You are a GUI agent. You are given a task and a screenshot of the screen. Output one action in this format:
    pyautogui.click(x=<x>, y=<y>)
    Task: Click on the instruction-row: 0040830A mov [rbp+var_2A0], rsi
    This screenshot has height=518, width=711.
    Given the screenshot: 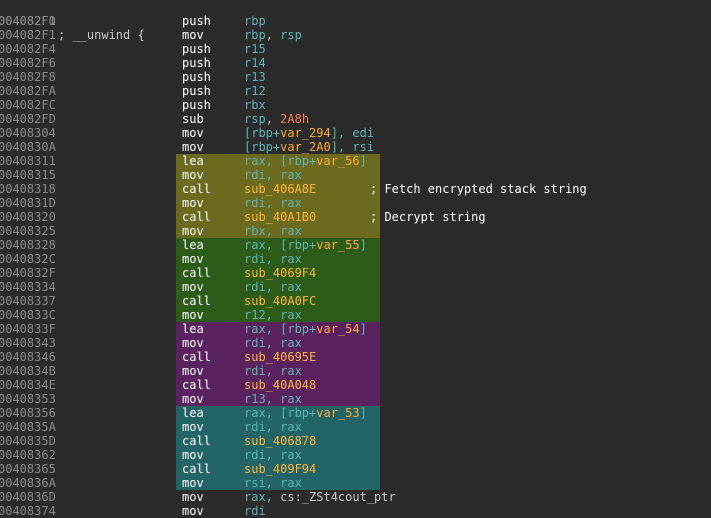 What is the action you would take?
    pyautogui.click(x=355, y=147)
    